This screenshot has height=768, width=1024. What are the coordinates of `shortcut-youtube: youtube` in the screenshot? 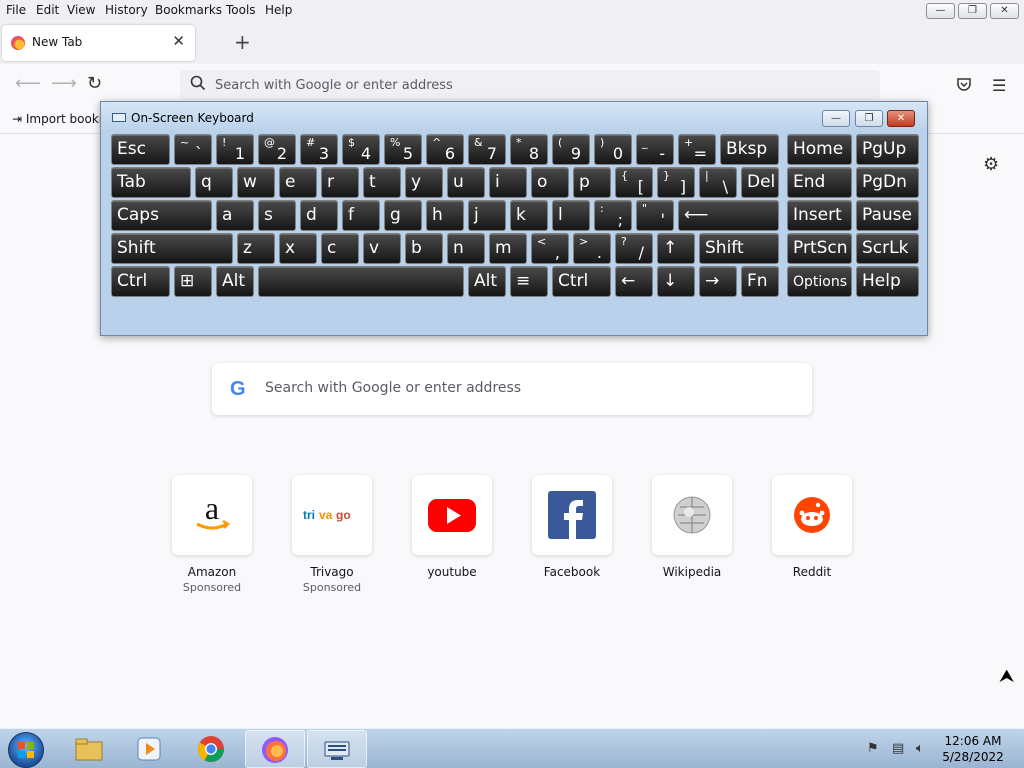 It's located at (452, 527).